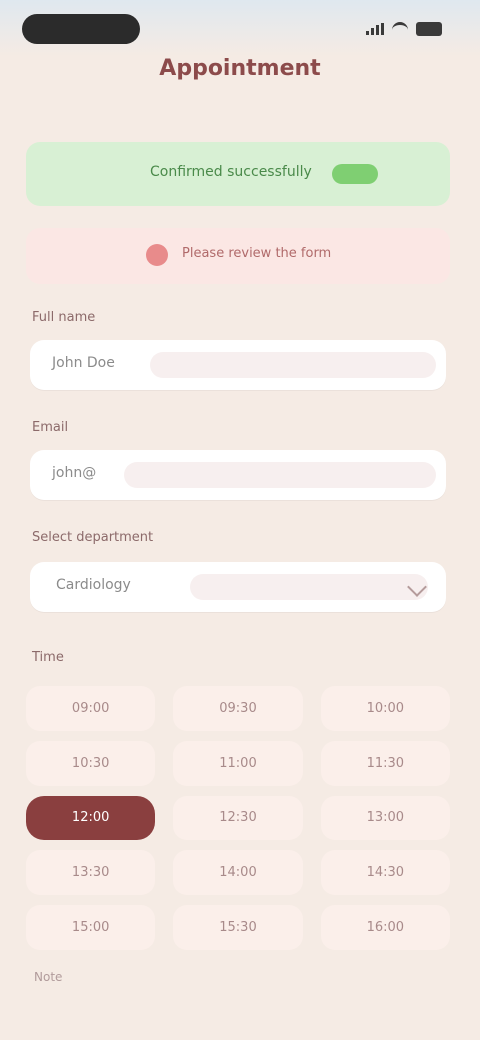 Image resolution: width=480 pixels, height=1040 pixels. I want to click on email-pill, so click(280, 475).